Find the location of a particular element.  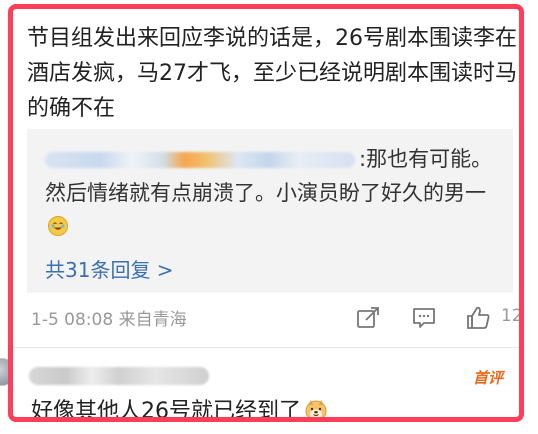

comment-icon is located at coordinates (424, 318).